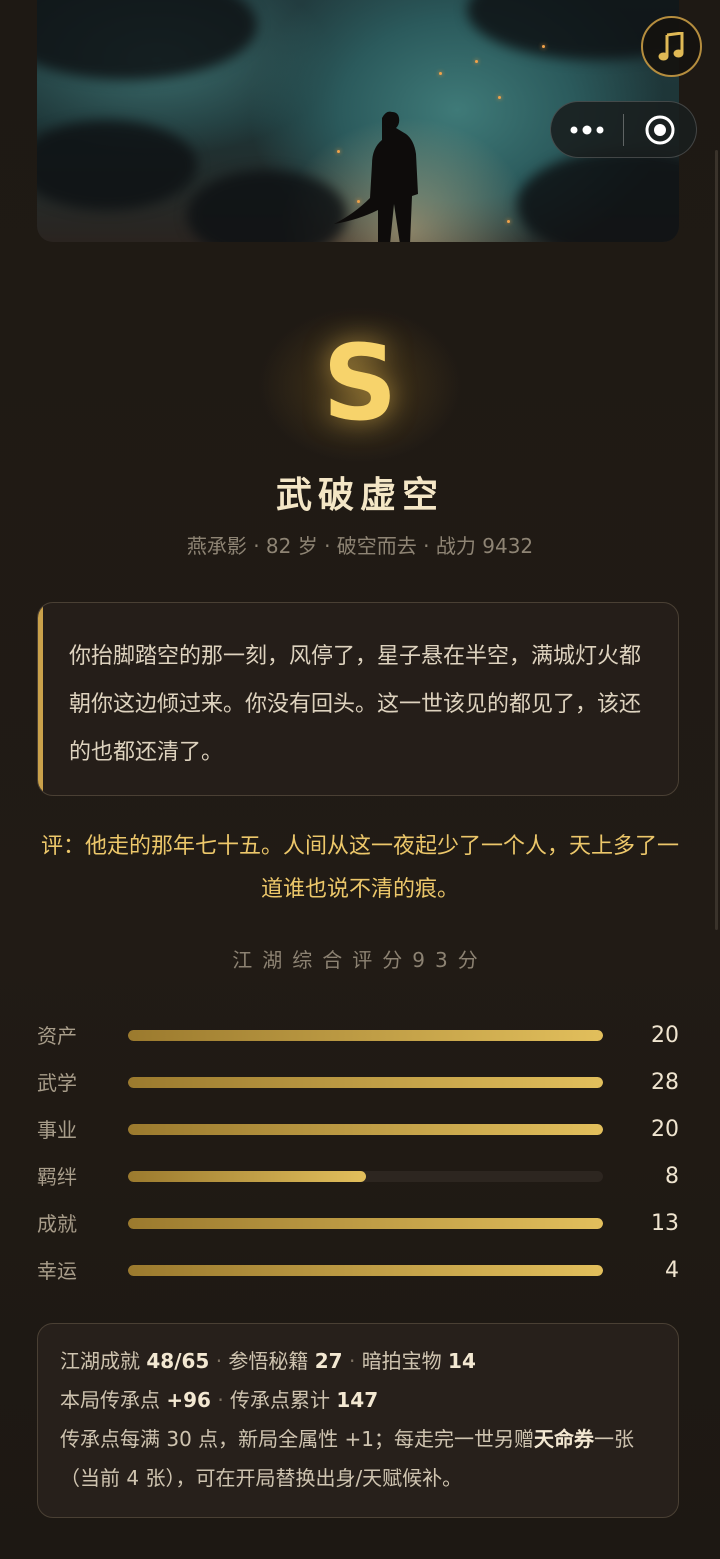 This screenshot has width=720, height=1559. I want to click on info-line-achievements: 江湖成就 48/65 · 参悟秘籍 27 · 暗拍宝物 14, so click(369, 1361).